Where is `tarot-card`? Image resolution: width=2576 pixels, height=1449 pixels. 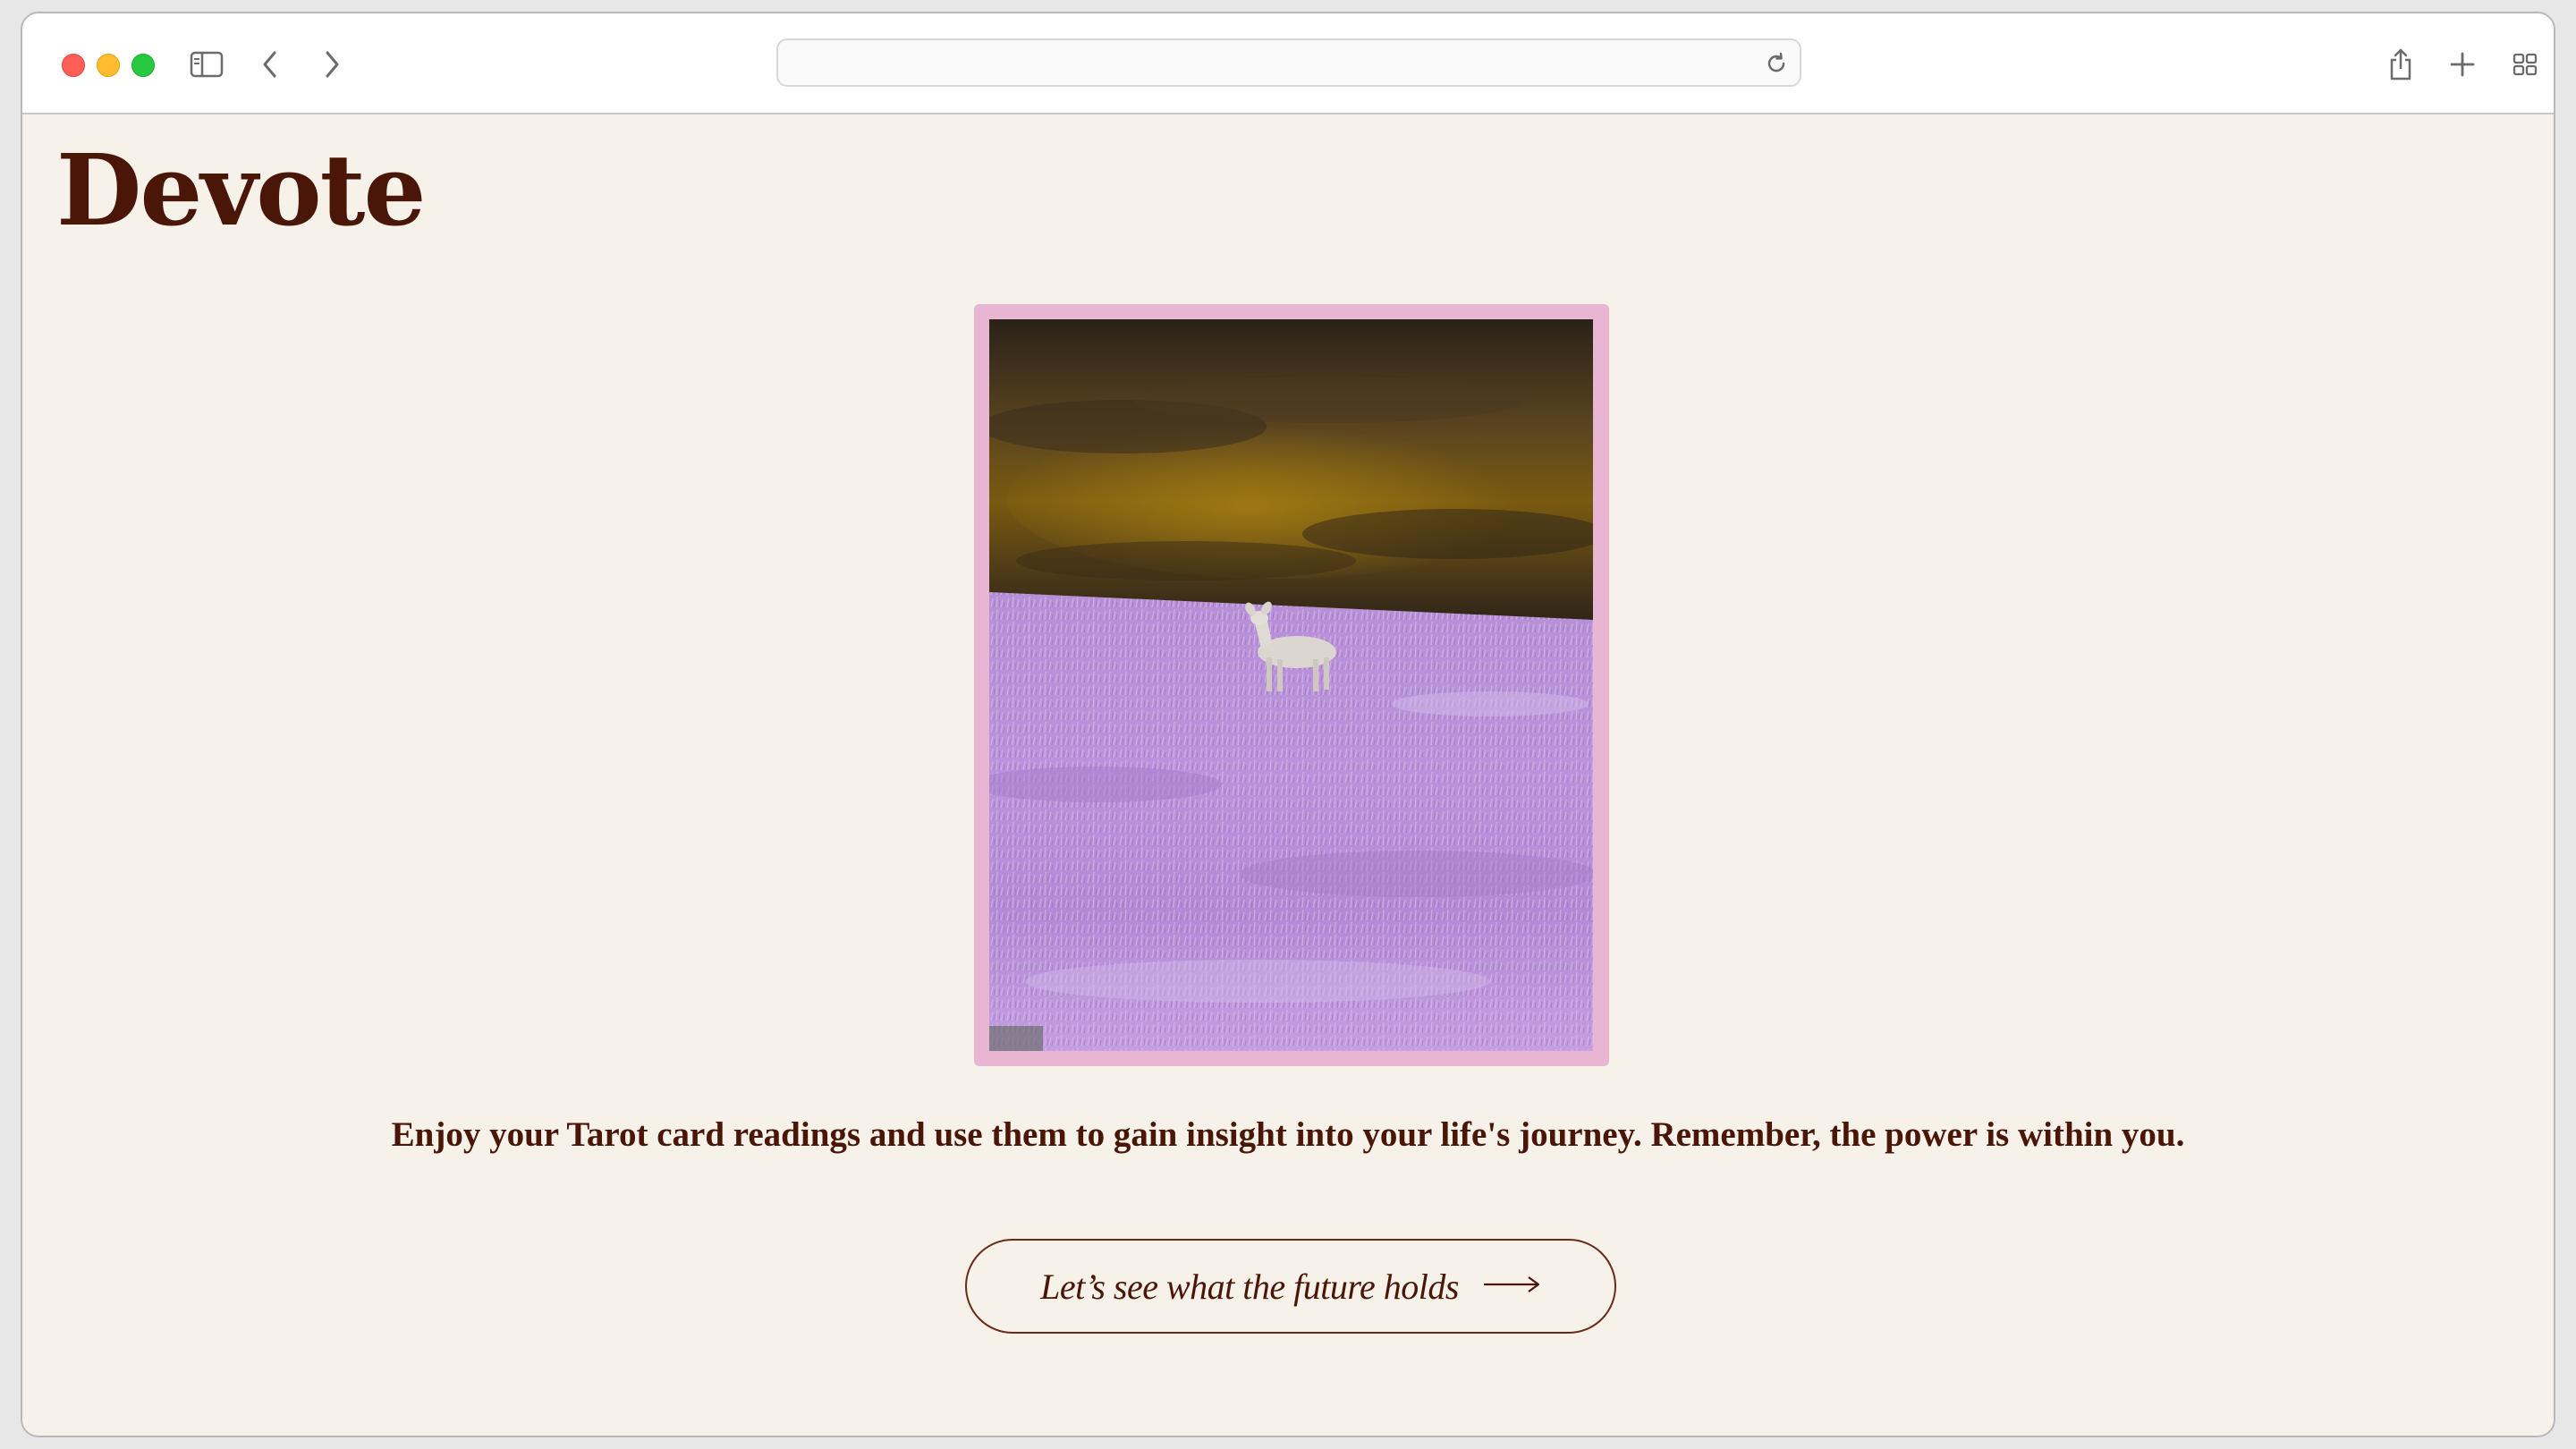
tarot-card is located at coordinates (1291, 685).